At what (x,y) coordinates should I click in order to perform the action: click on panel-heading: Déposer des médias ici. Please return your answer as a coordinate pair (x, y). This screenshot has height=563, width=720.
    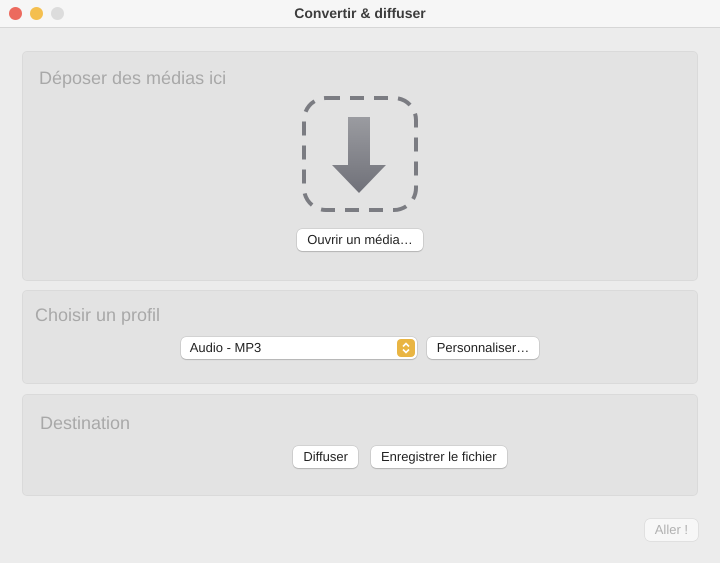
    Looking at the image, I should click on (132, 78).